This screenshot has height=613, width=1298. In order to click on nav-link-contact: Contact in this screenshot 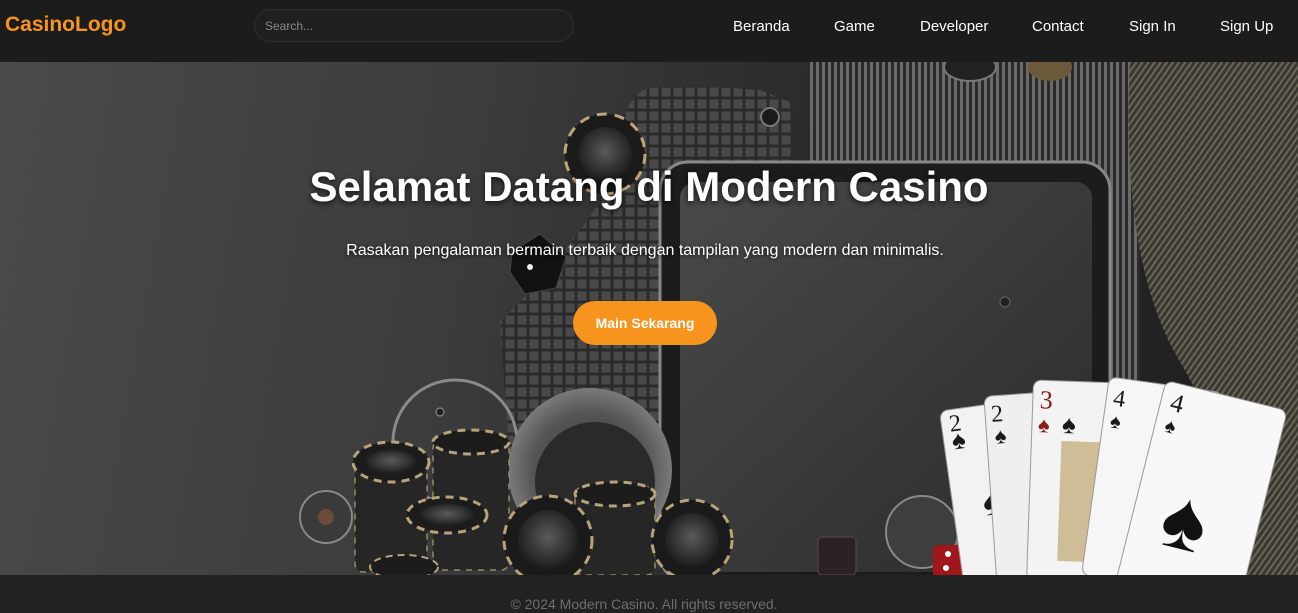, I will do `click(1058, 26)`.